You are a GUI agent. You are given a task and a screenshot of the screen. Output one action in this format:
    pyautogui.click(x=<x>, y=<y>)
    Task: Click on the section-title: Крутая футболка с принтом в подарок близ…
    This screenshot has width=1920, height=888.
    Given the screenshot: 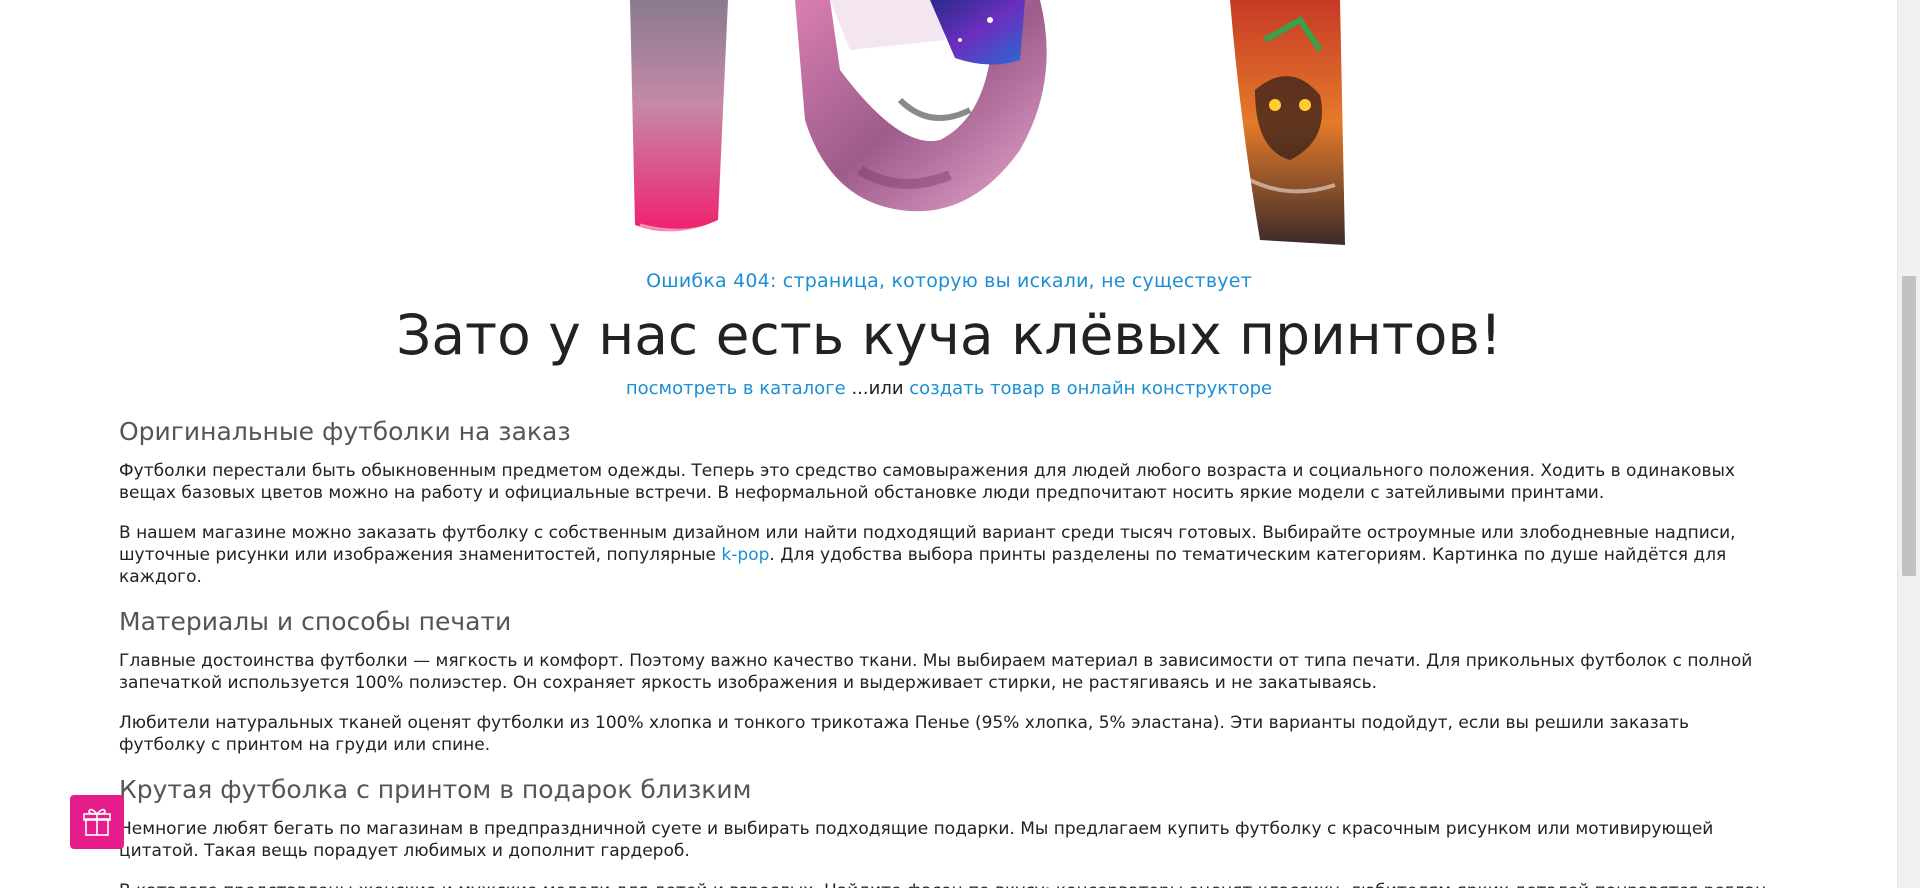 What is the action you would take?
    pyautogui.click(x=435, y=789)
    